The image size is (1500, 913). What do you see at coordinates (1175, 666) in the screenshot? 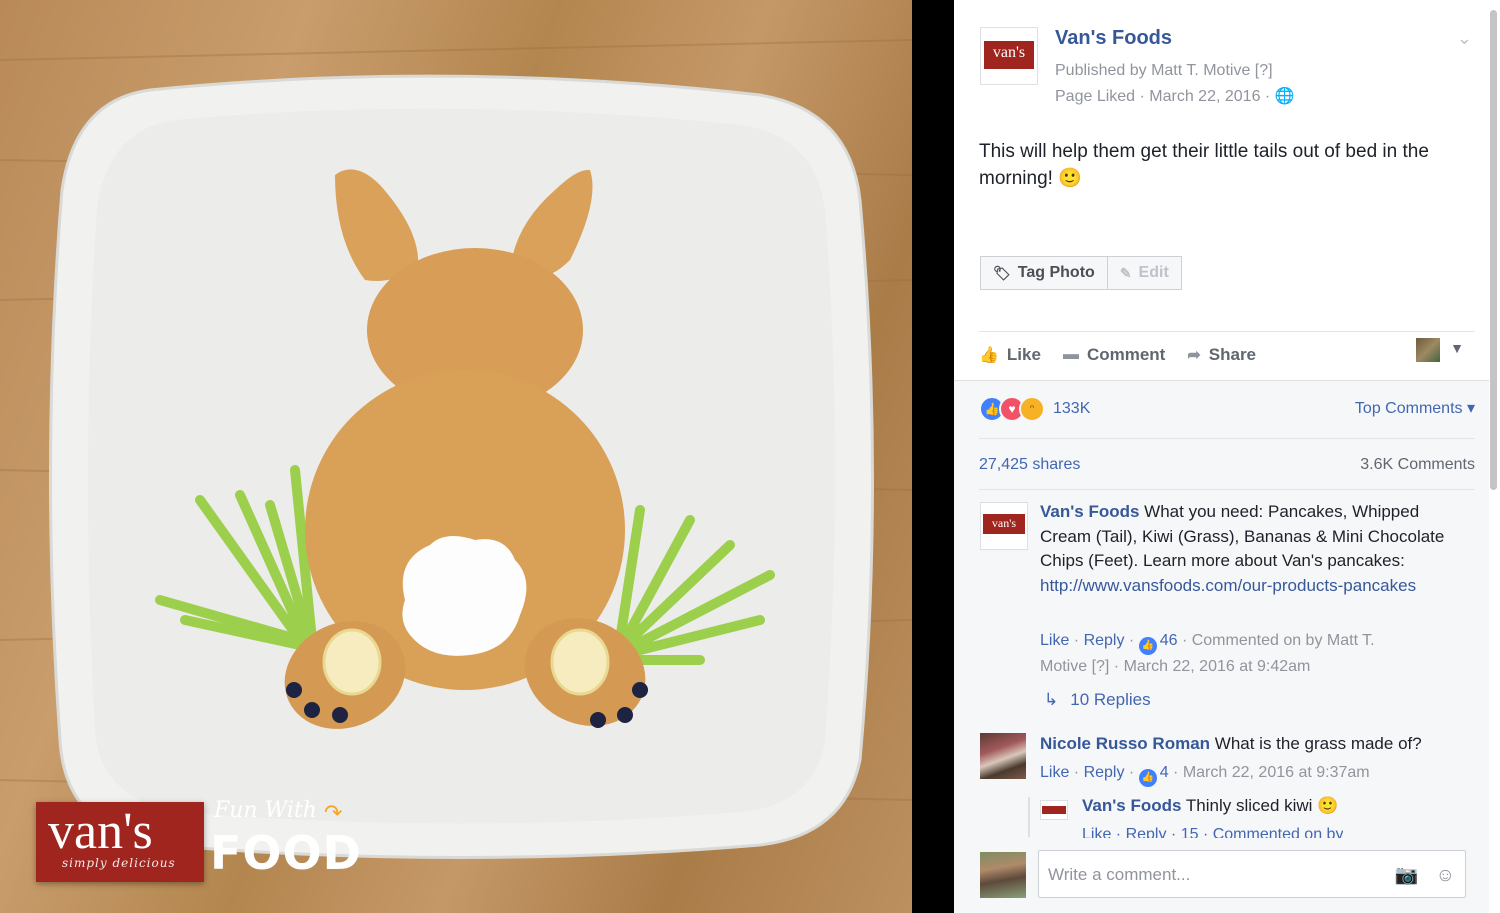
I see `comment-meta-line-2: Motive [?] · March 22, 2016 at 9:42am` at bounding box center [1175, 666].